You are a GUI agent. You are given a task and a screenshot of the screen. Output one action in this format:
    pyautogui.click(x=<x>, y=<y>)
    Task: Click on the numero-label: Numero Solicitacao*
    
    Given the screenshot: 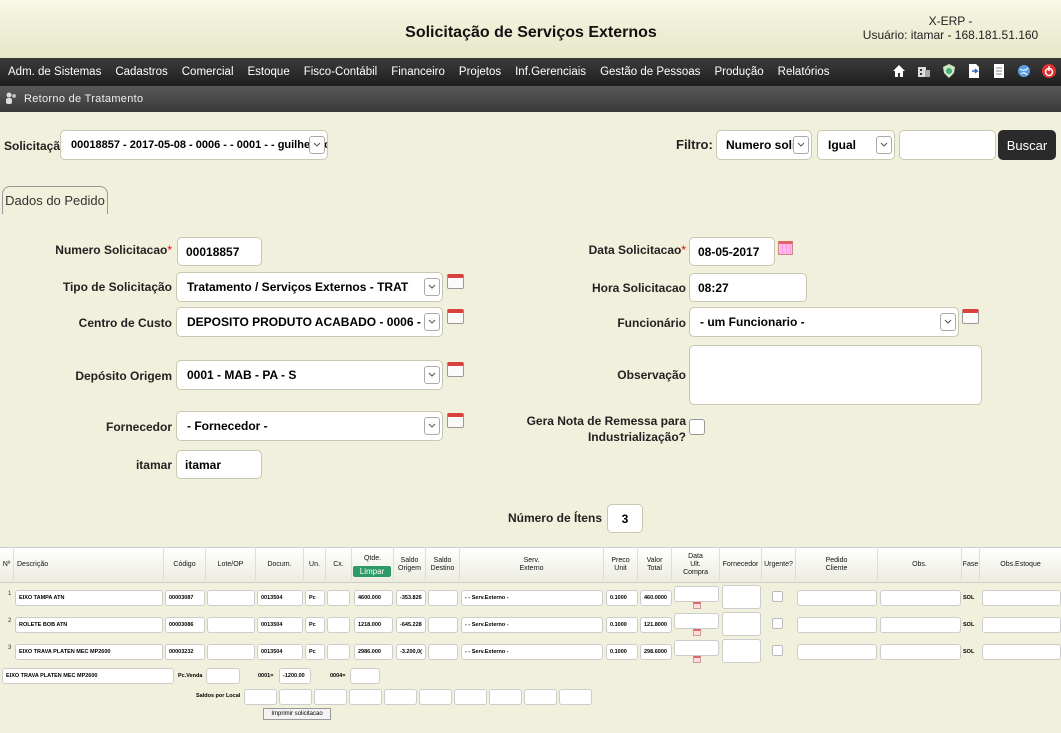 What is the action you would take?
    pyautogui.click(x=113, y=250)
    